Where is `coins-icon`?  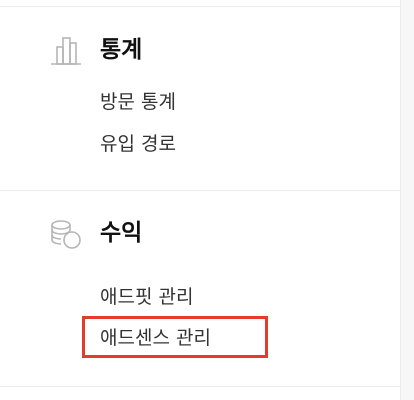 coins-icon is located at coordinates (66, 234).